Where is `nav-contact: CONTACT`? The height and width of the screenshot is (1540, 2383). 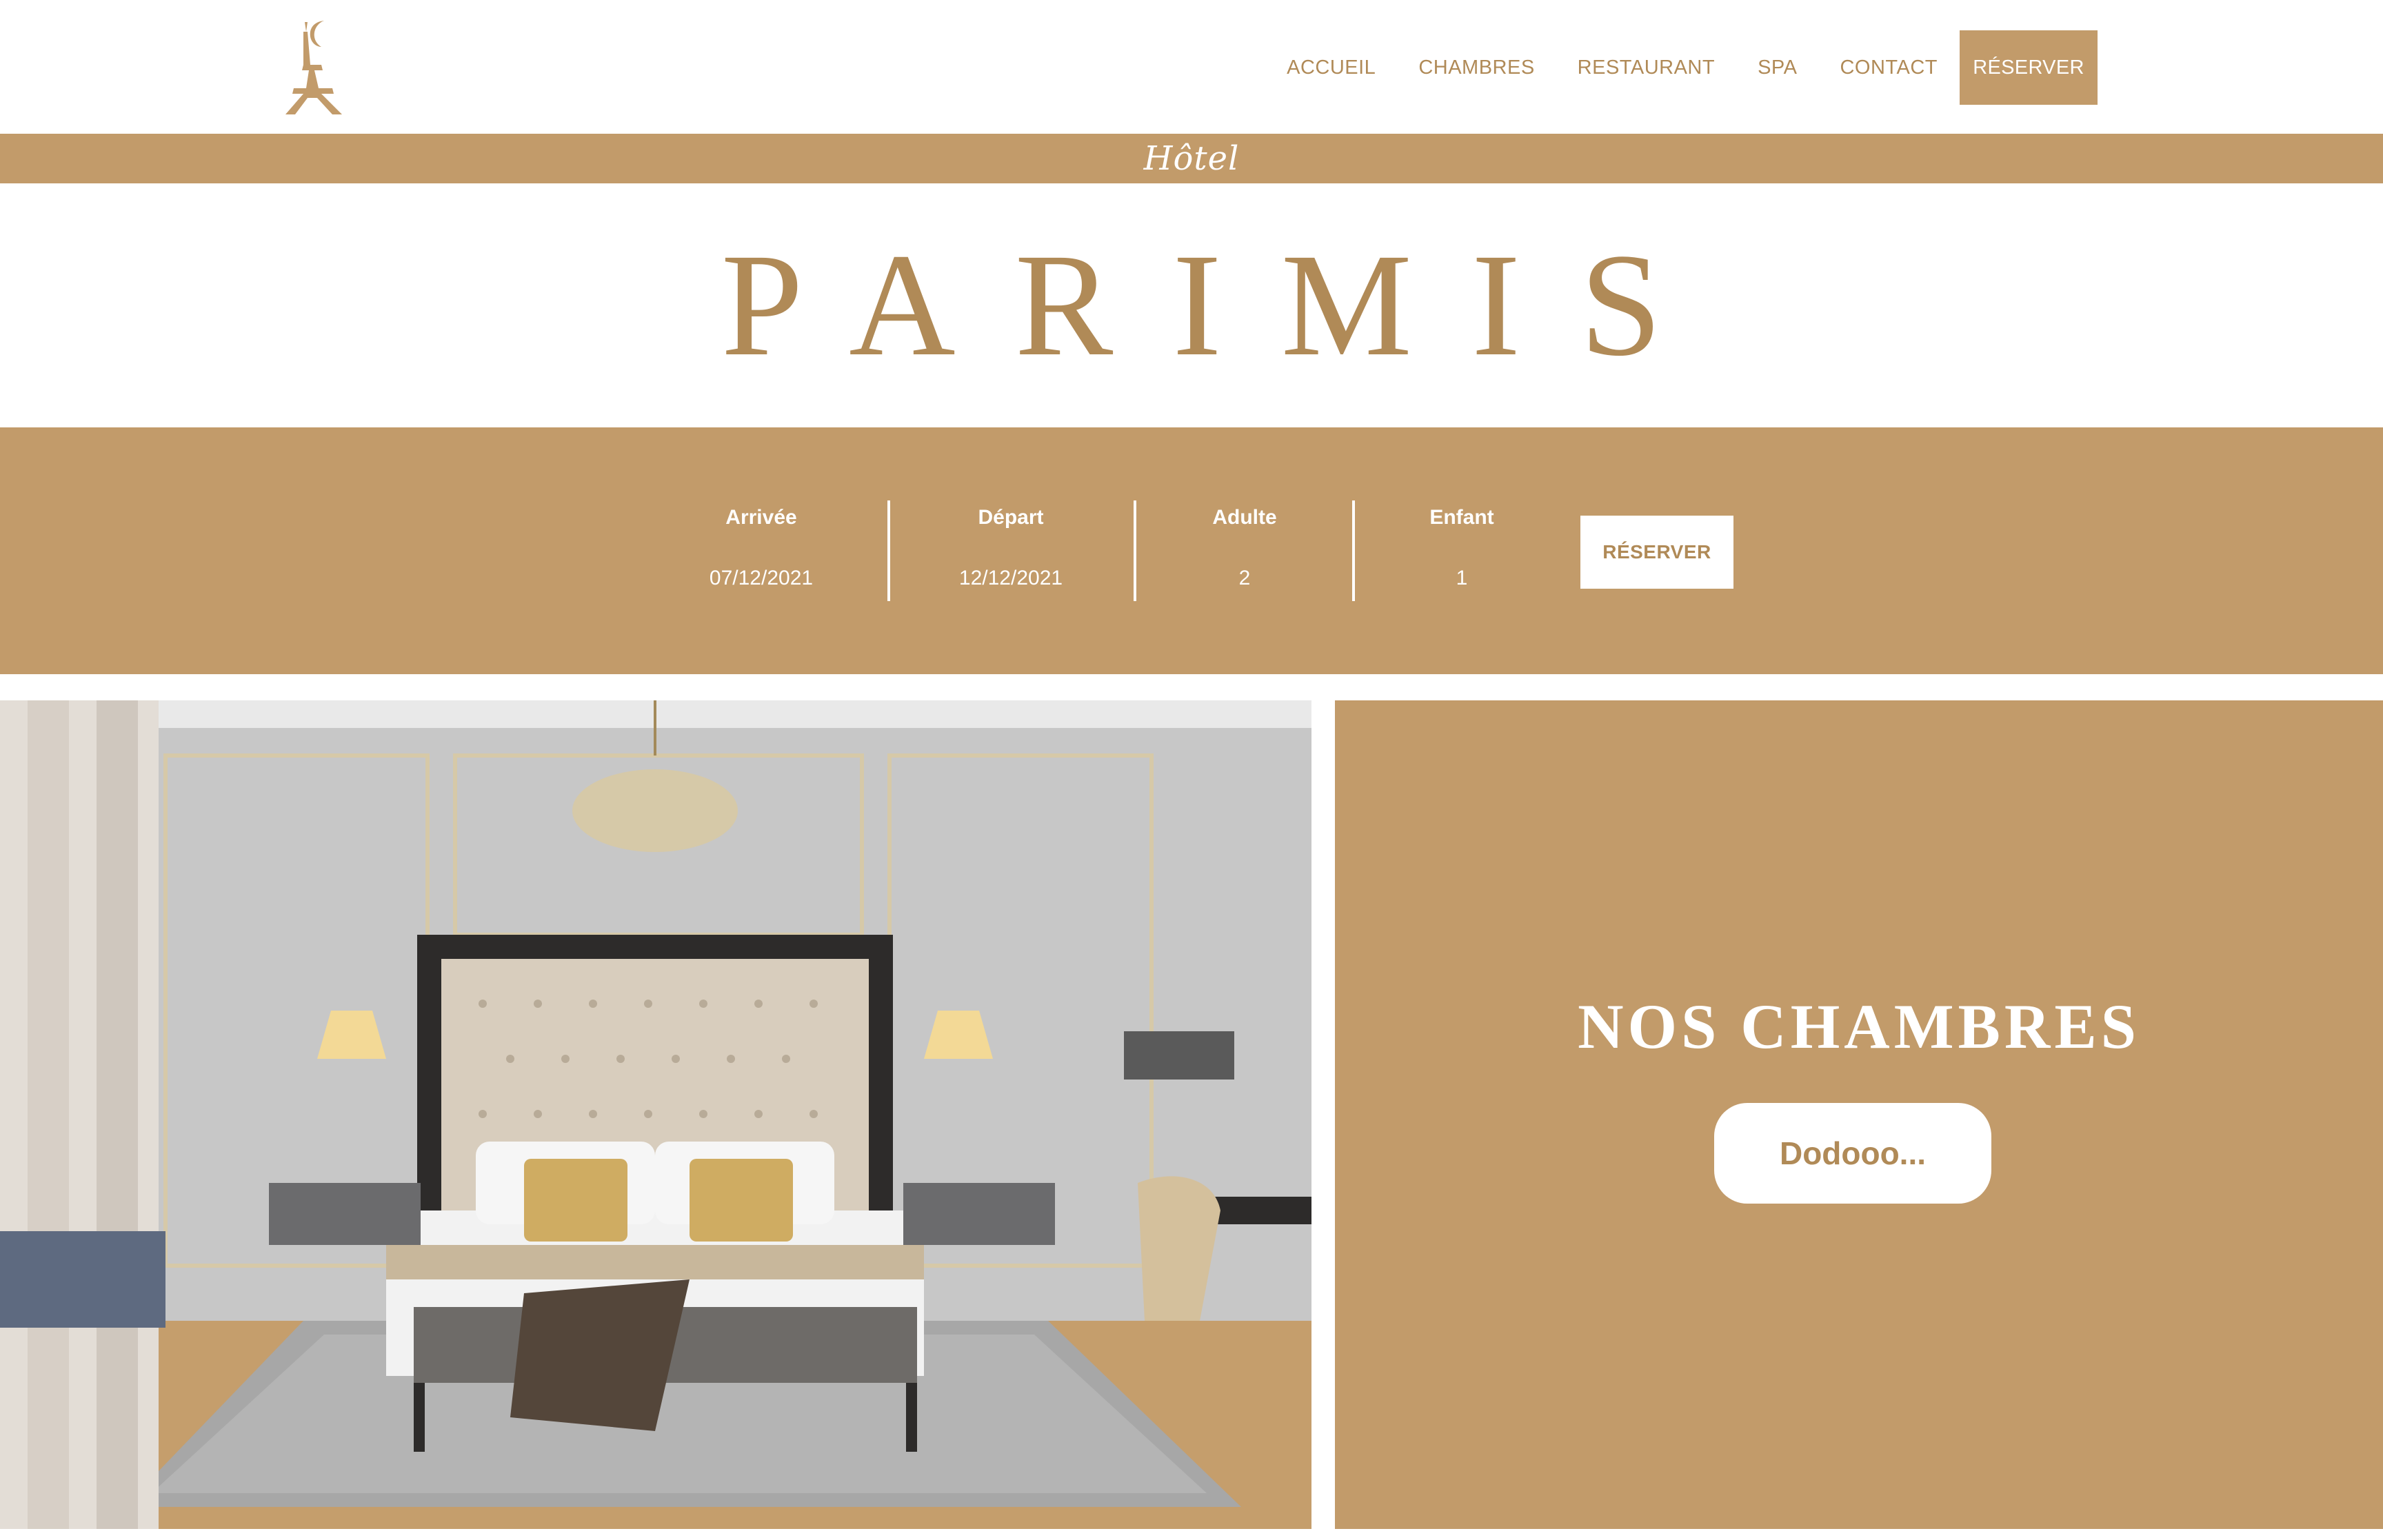
nav-contact: CONTACT is located at coordinates (1888, 68).